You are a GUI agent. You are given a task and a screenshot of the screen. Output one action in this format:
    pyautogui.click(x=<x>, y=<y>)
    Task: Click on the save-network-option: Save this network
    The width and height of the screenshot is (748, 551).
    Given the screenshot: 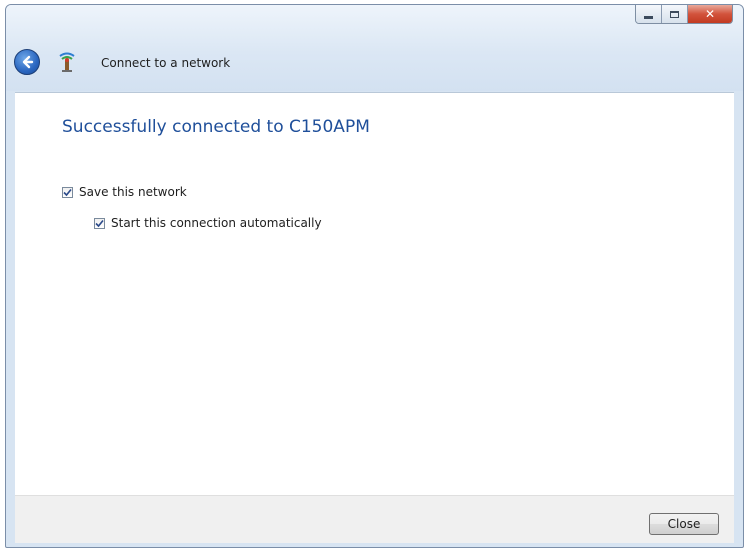 What is the action you would take?
    pyautogui.click(x=124, y=192)
    